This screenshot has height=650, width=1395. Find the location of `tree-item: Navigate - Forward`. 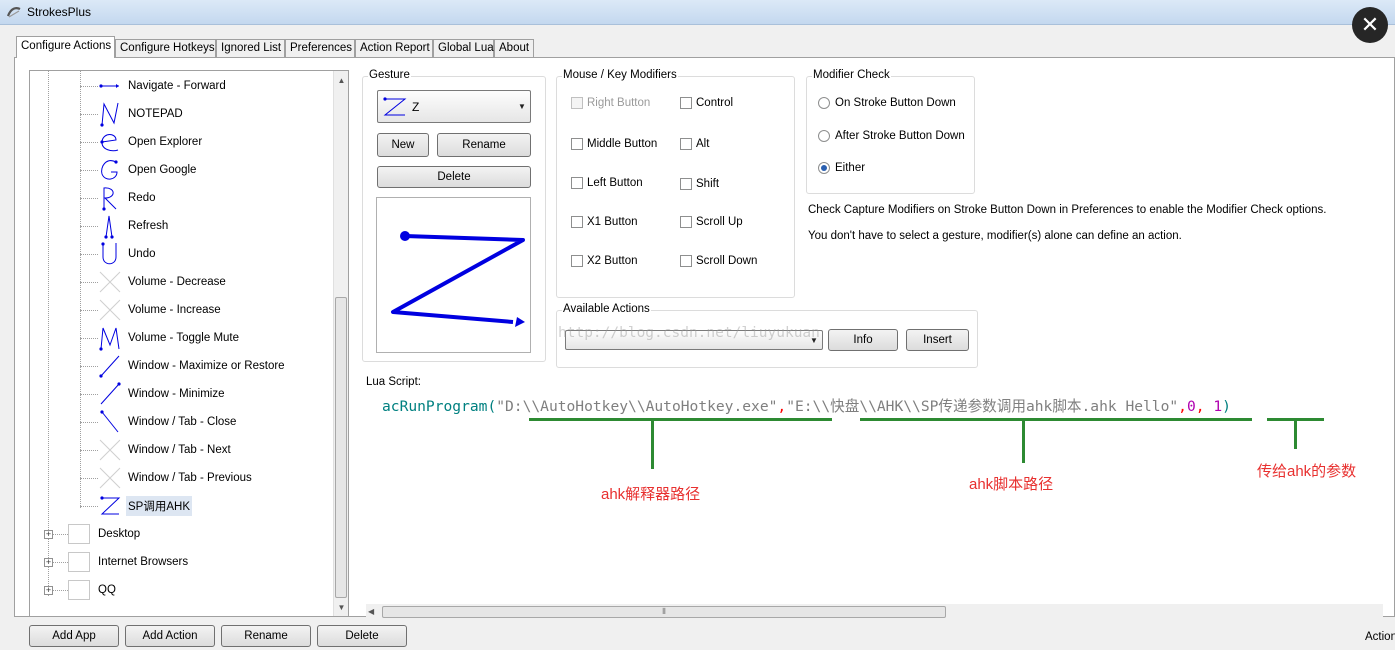

tree-item: Navigate - Forward is located at coordinates (163, 86).